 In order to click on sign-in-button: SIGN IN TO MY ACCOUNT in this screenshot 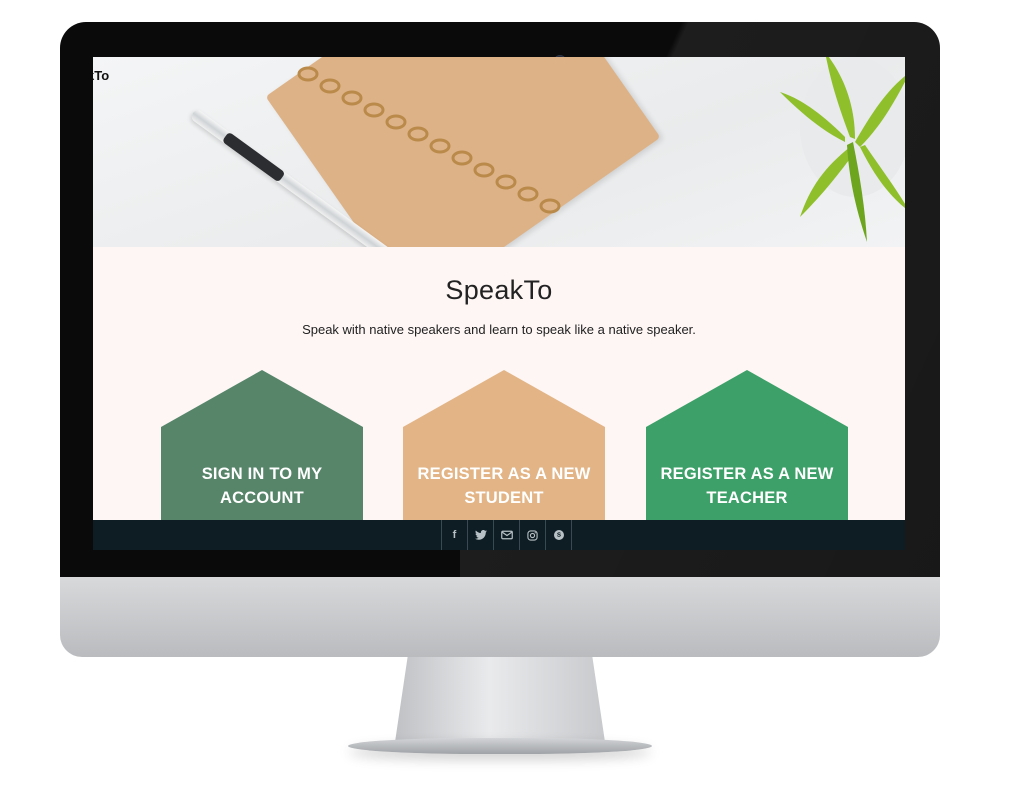, I will do `click(262, 445)`.